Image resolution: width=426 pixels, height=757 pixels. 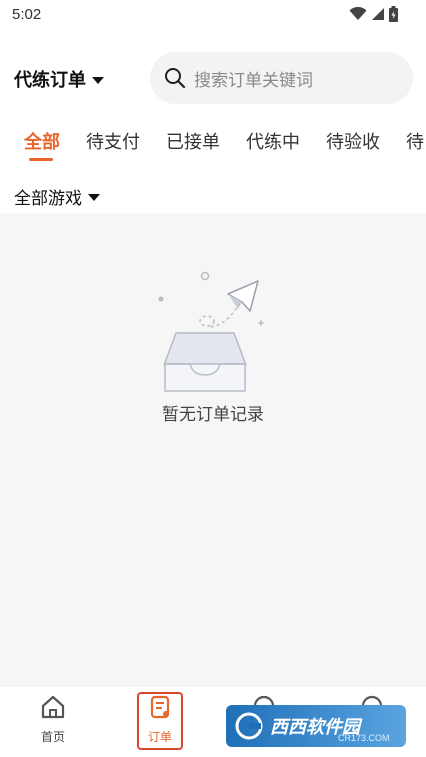 What do you see at coordinates (50, 80) in the screenshot?
I see `order-type-label: 代练订单` at bounding box center [50, 80].